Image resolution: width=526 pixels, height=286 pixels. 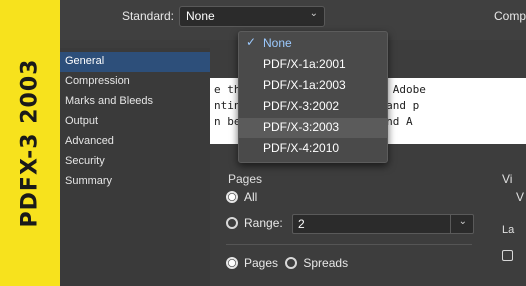 What do you see at coordinates (135, 182) in the screenshot?
I see `sidebar-item-summary: Summary` at bounding box center [135, 182].